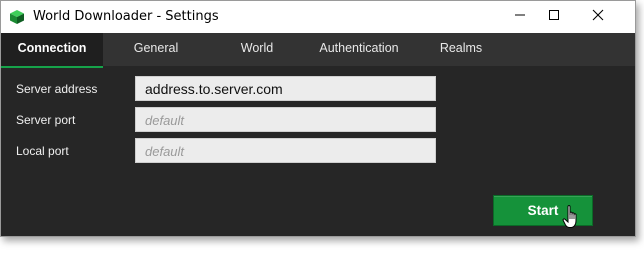  I want to click on close-icon, so click(598, 17).